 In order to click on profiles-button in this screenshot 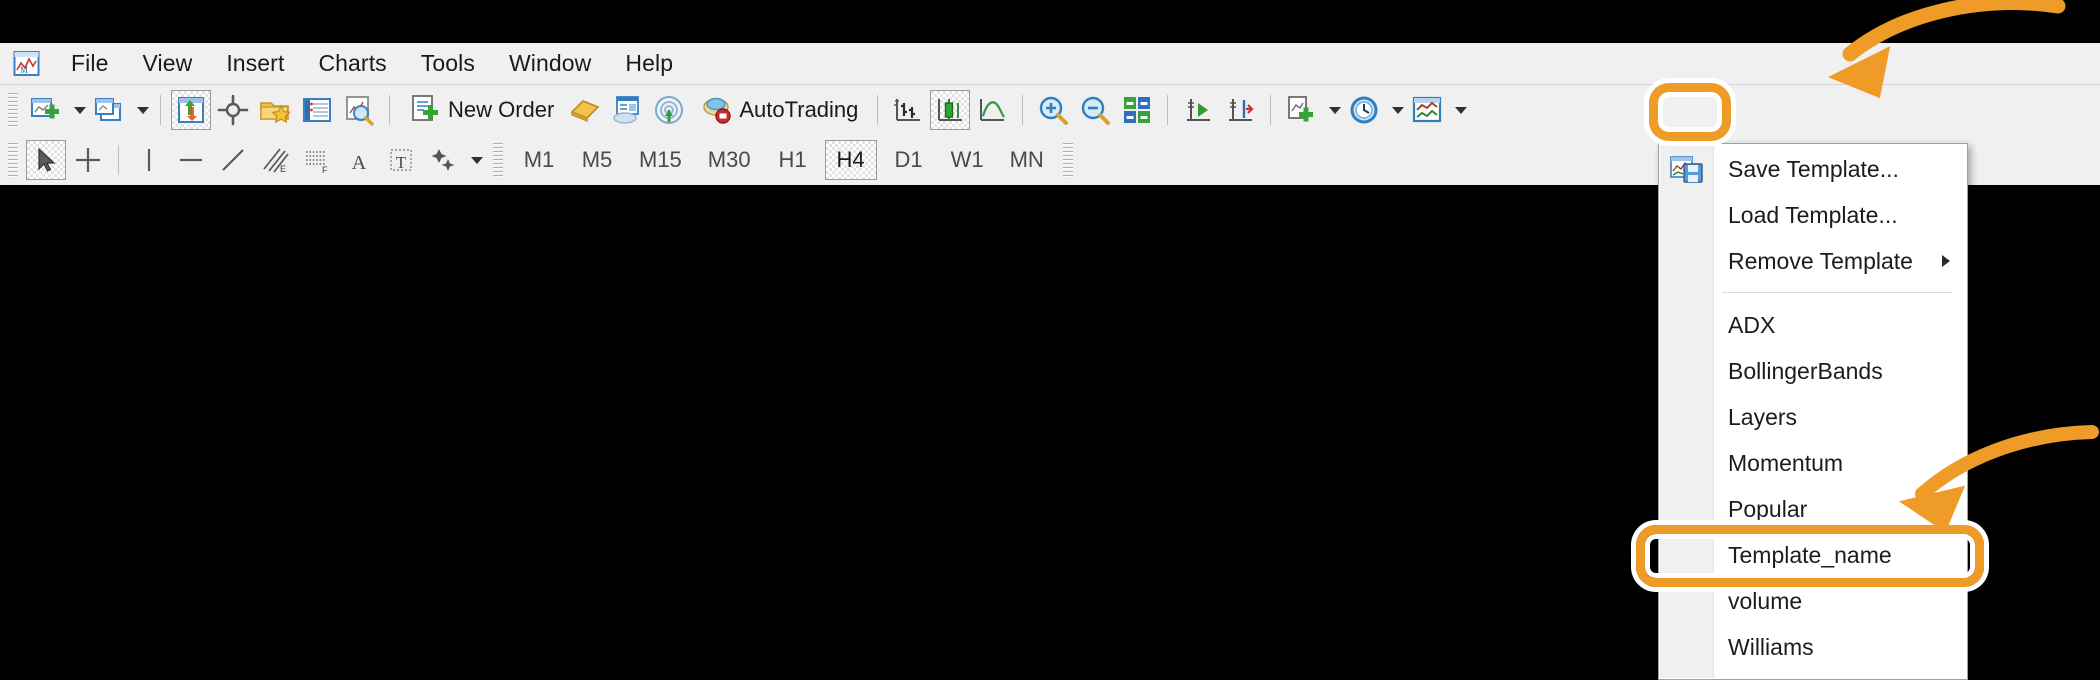, I will do `click(109, 110)`.